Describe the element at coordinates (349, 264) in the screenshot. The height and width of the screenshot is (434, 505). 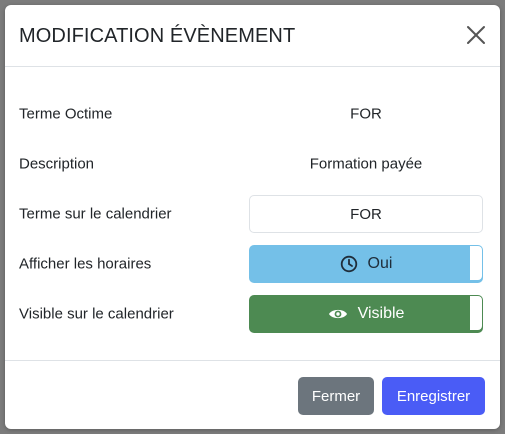
I see `clock-icon` at that location.